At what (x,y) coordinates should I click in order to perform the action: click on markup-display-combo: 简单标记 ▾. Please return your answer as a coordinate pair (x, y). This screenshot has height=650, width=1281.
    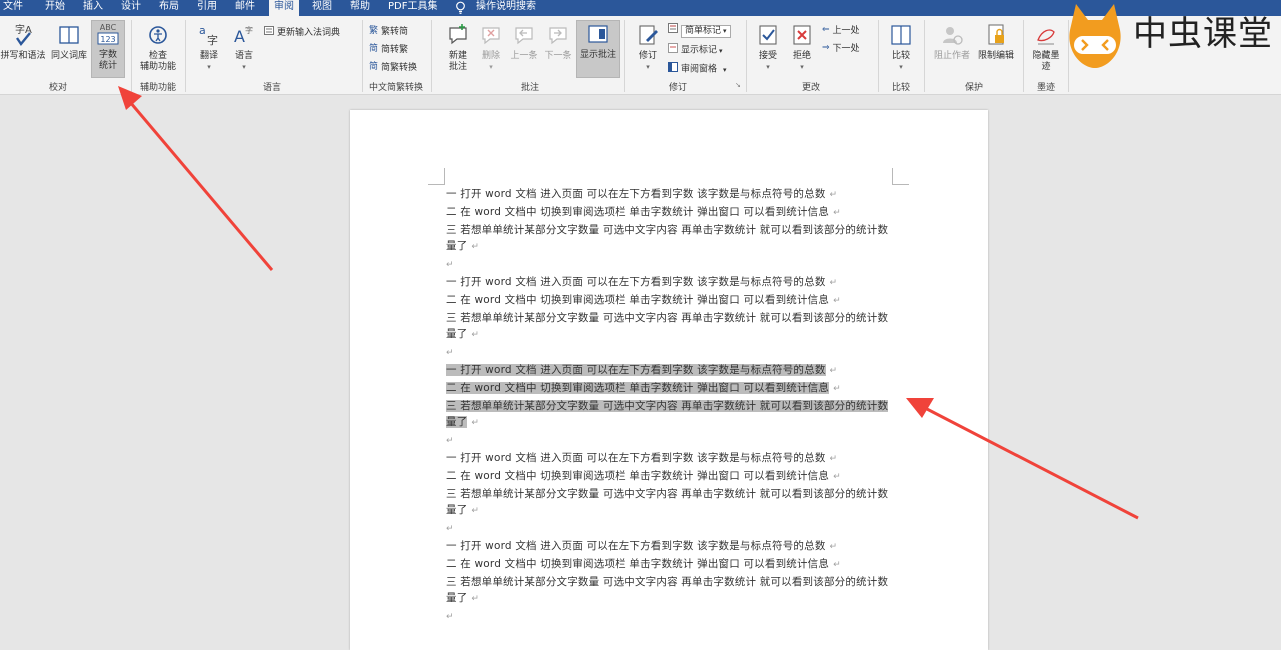
    Looking at the image, I should click on (699, 30).